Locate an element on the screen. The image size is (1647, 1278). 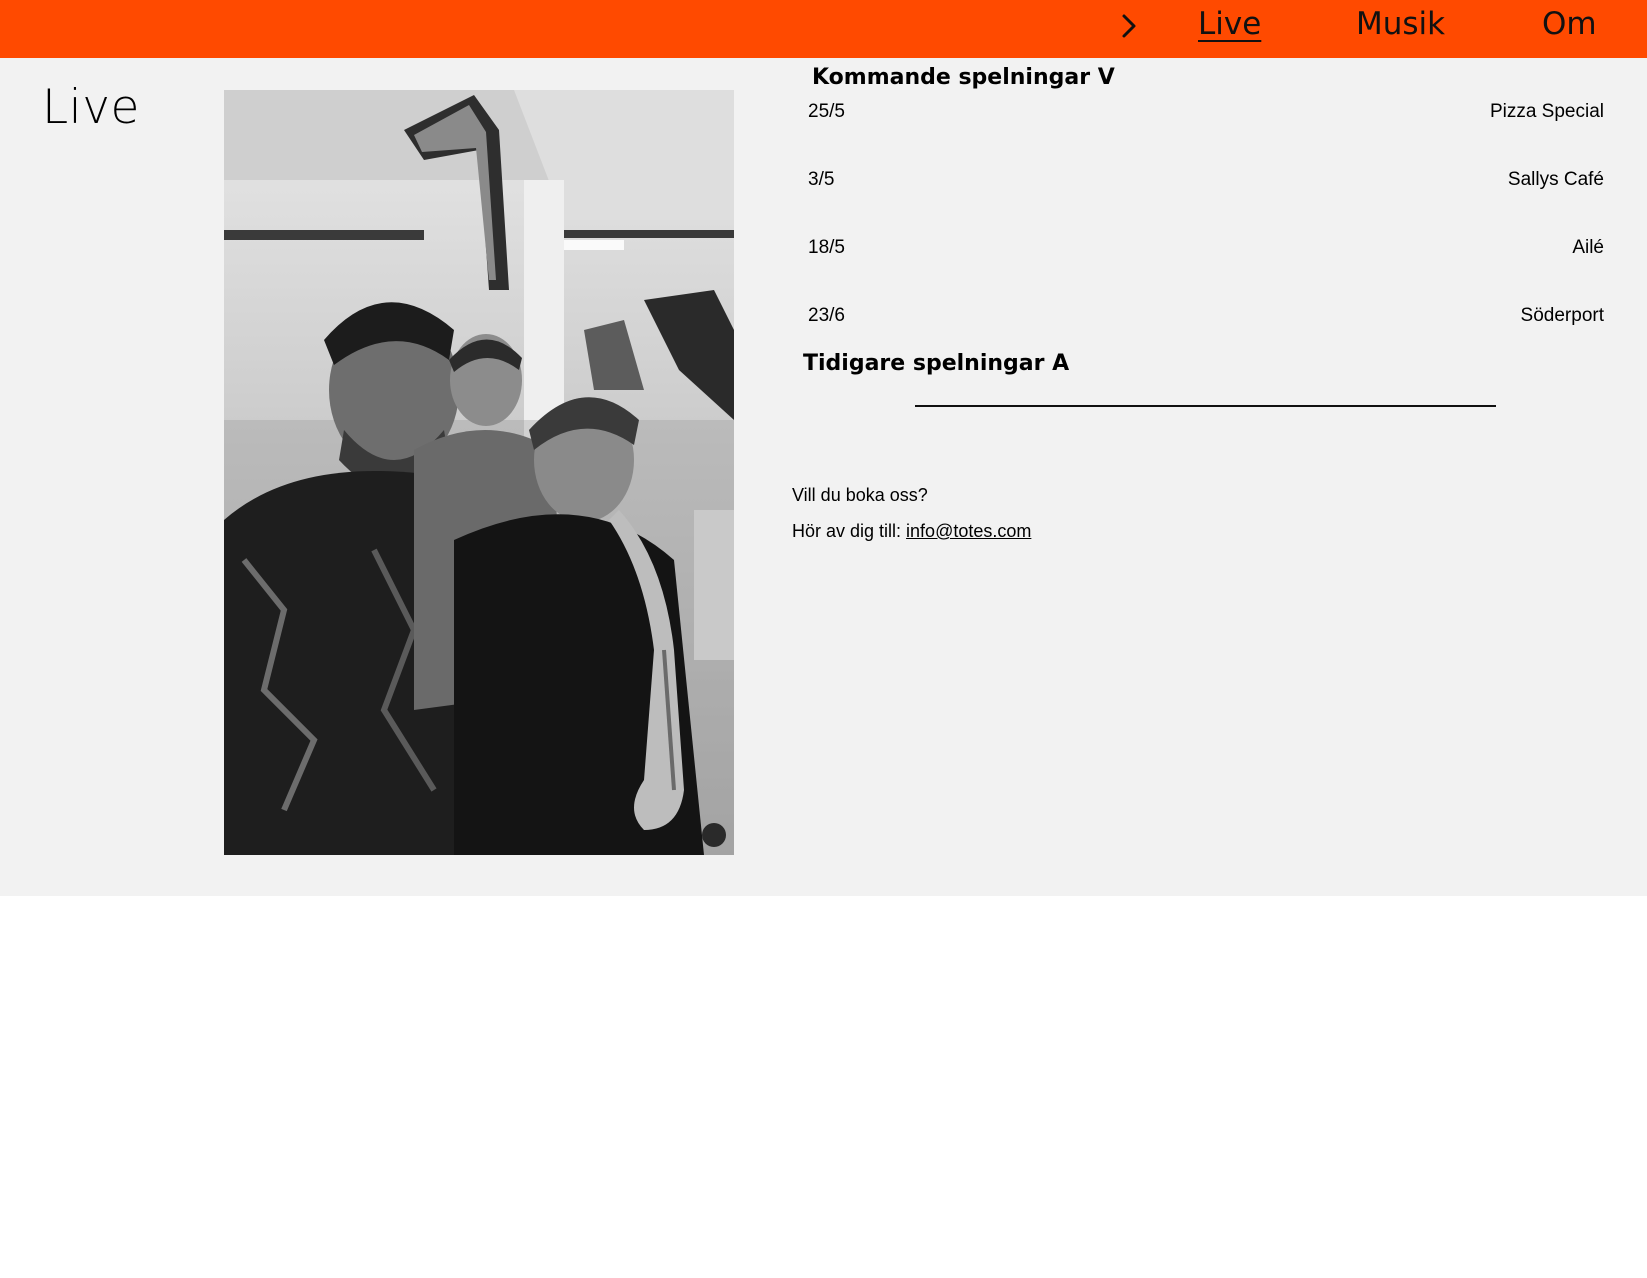
gig-row: 18/5 Ailé is located at coordinates (1206, 268).